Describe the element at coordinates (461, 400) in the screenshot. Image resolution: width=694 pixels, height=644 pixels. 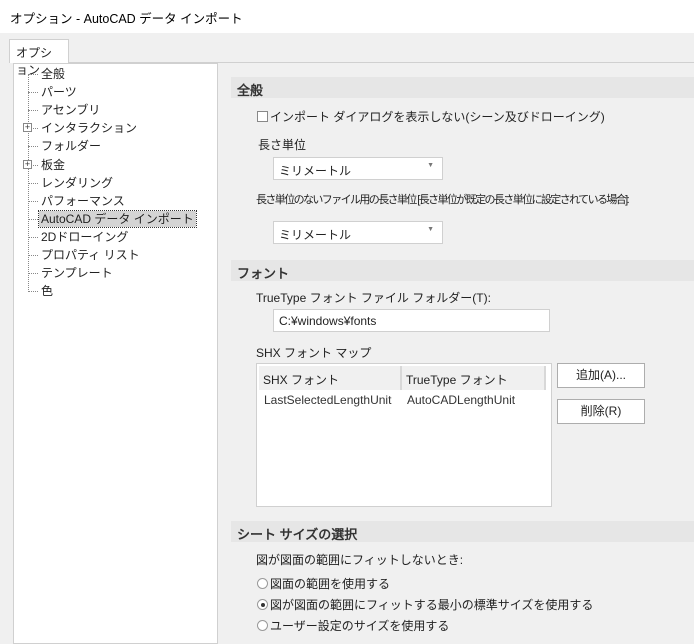
I see `cell-truetype: AutoCADLengthUnit` at that location.